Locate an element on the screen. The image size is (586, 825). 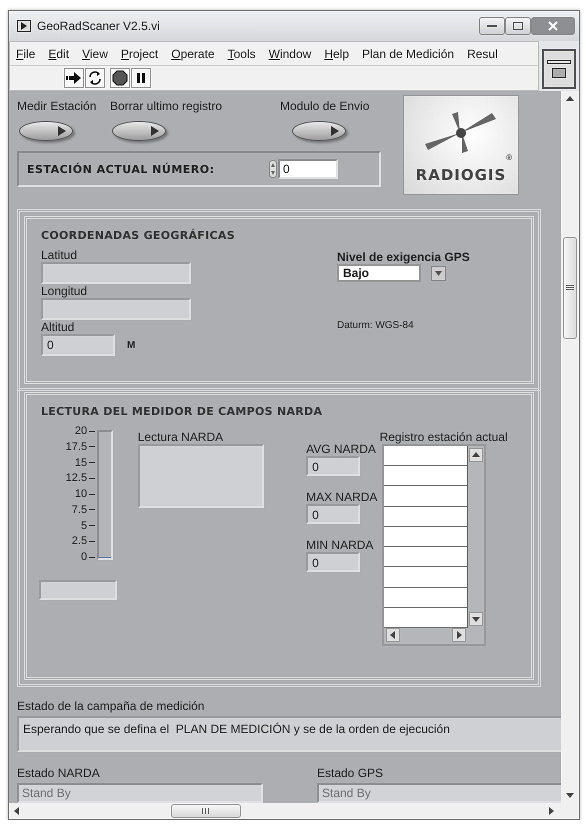
panel-icon is located at coordinates (559, 69).